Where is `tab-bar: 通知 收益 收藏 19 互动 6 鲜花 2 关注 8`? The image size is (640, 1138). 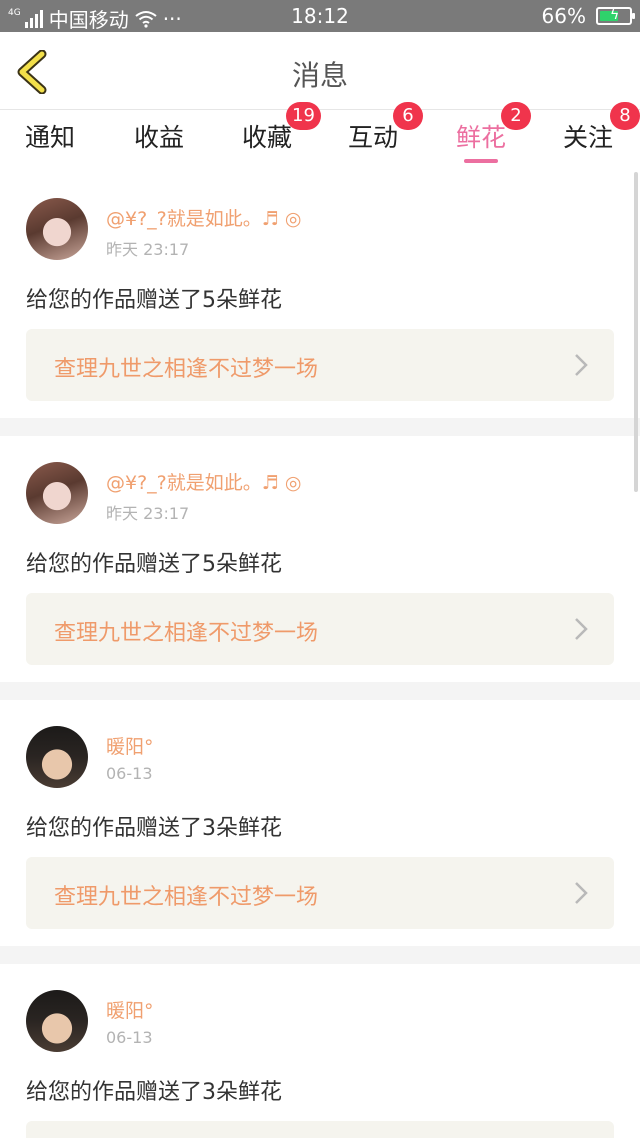 tab-bar: 通知 收益 收藏 19 互动 6 鲜花 2 关注 8 is located at coordinates (320, 135).